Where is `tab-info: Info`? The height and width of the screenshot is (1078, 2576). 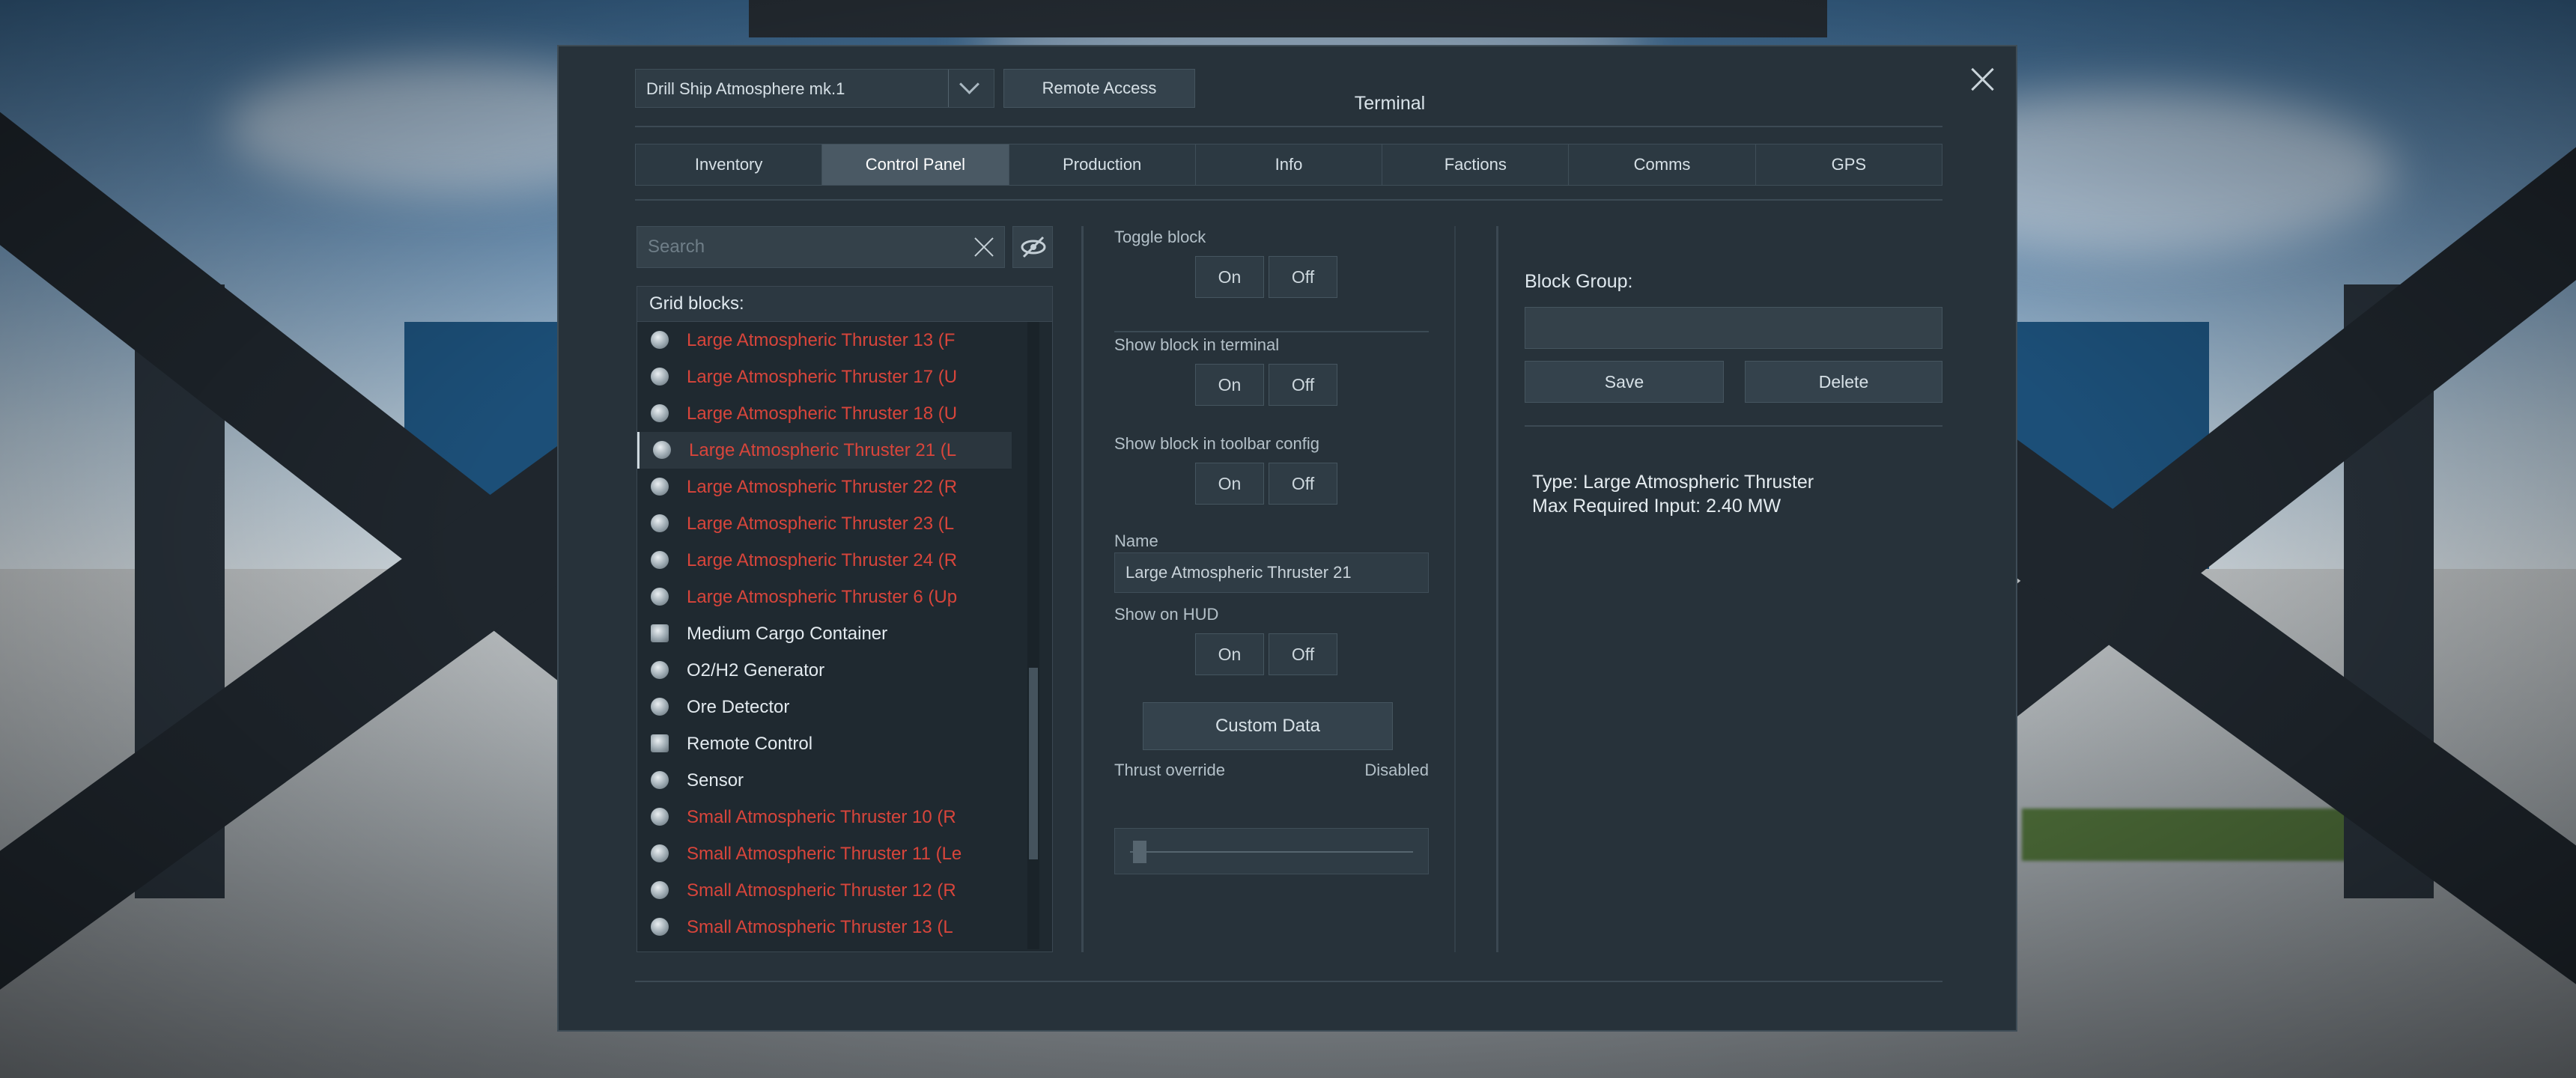
tab-info: Info is located at coordinates (1289, 164).